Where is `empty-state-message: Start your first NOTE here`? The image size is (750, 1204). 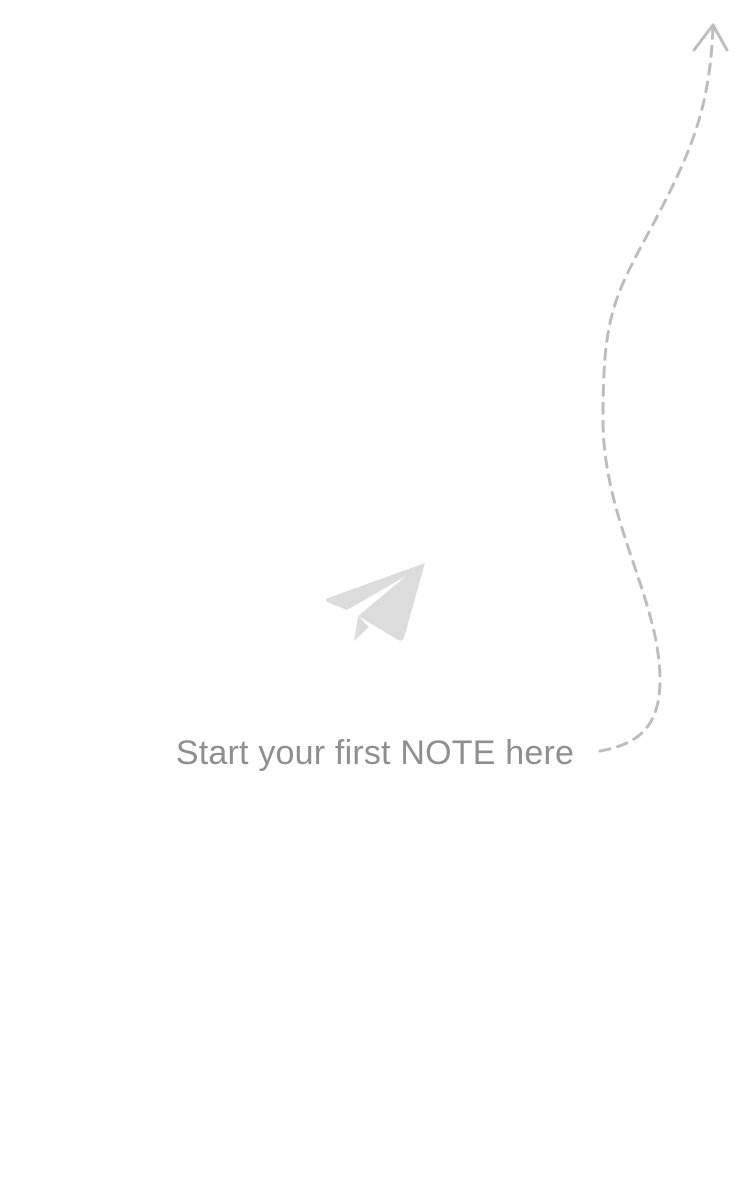
empty-state-message: Start your first NOTE here is located at coordinates (375, 753).